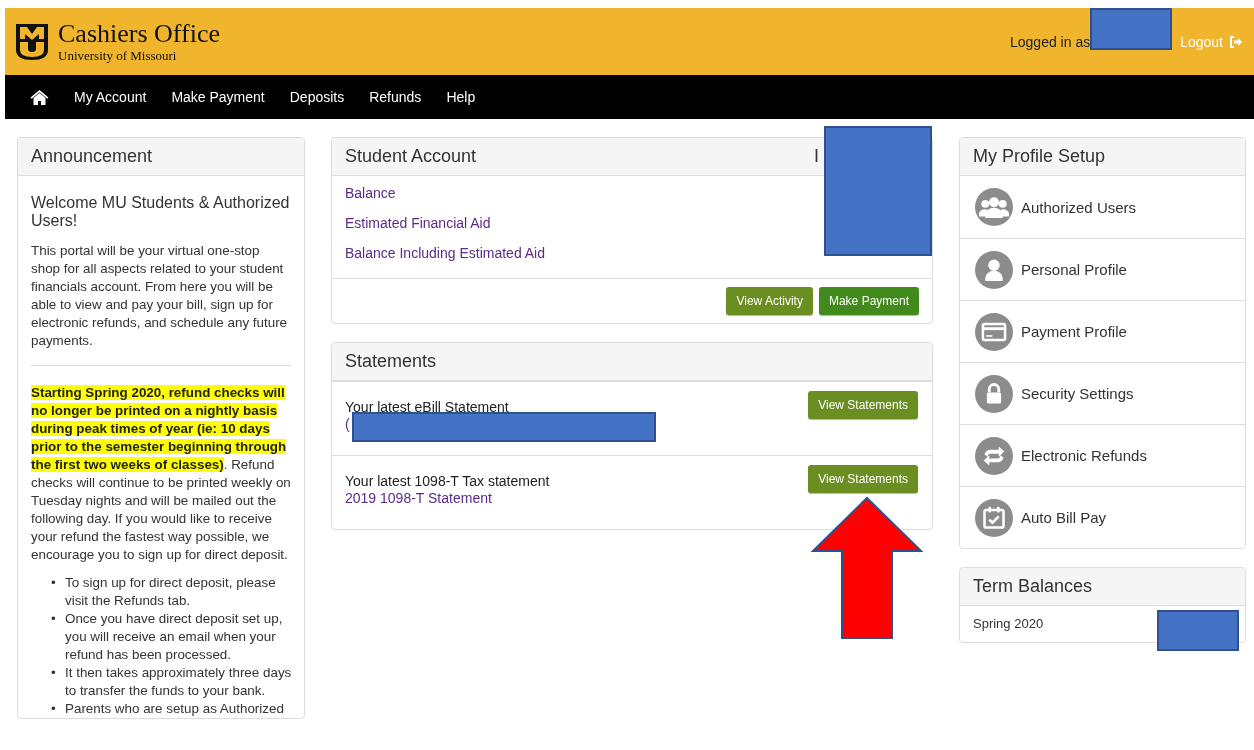 Image resolution: width=1254 pixels, height=750 pixels. Describe the element at coordinates (994, 455) in the screenshot. I see `exchange-arrows-icon` at that location.